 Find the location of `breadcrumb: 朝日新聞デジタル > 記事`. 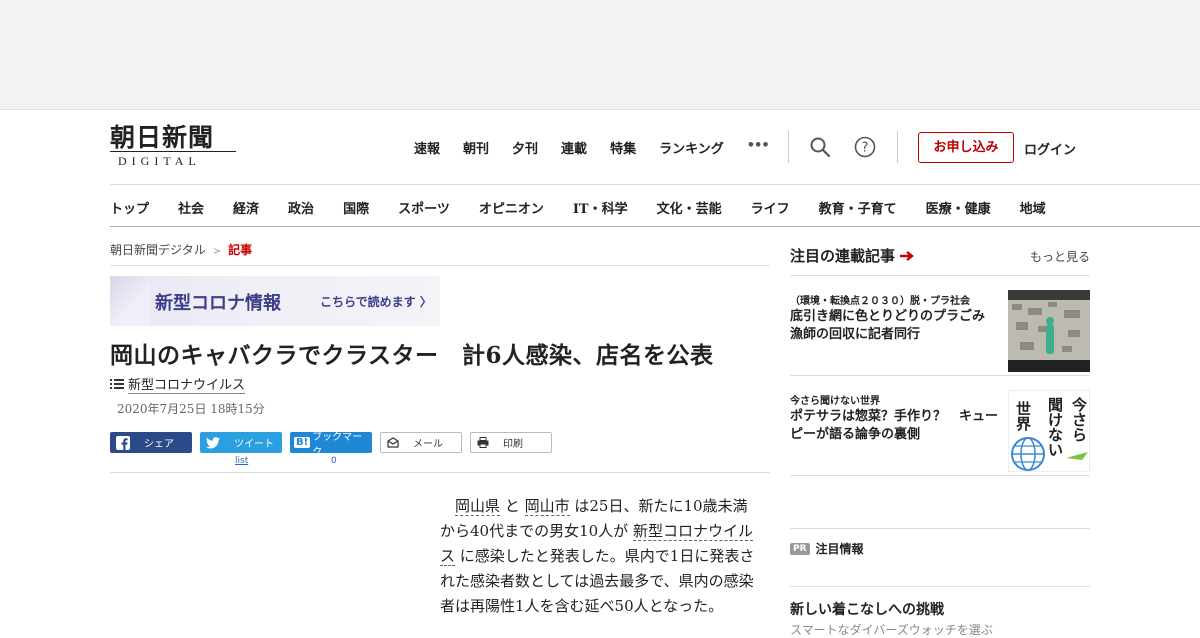

breadcrumb: 朝日新聞デジタル > 記事 is located at coordinates (440, 247).